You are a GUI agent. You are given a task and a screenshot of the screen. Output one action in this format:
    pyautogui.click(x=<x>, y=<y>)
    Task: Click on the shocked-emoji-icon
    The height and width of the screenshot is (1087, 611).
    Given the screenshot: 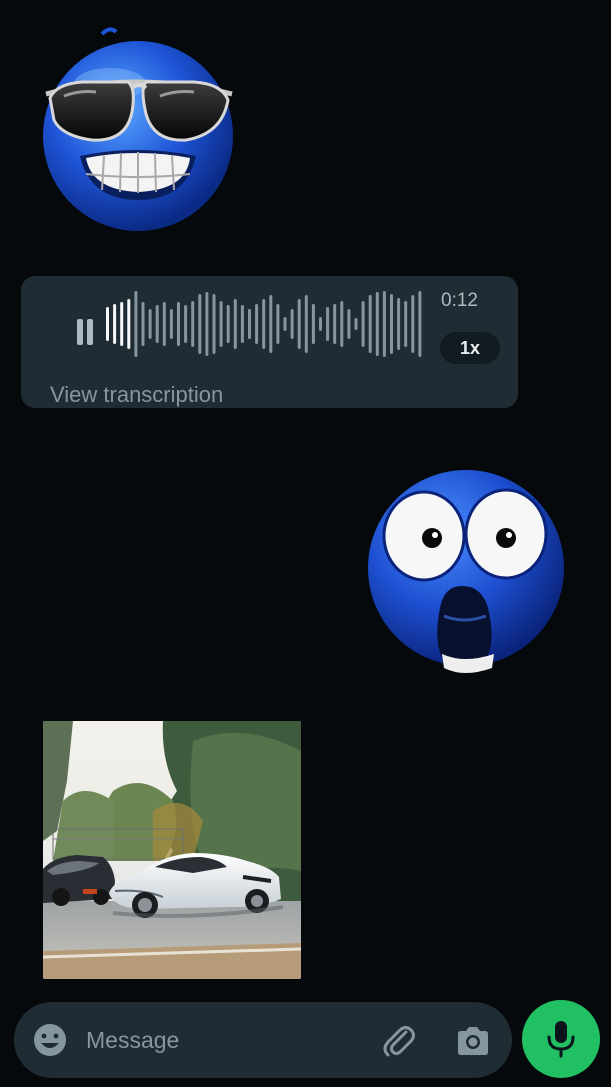 What is the action you would take?
    pyautogui.click(x=466, y=571)
    